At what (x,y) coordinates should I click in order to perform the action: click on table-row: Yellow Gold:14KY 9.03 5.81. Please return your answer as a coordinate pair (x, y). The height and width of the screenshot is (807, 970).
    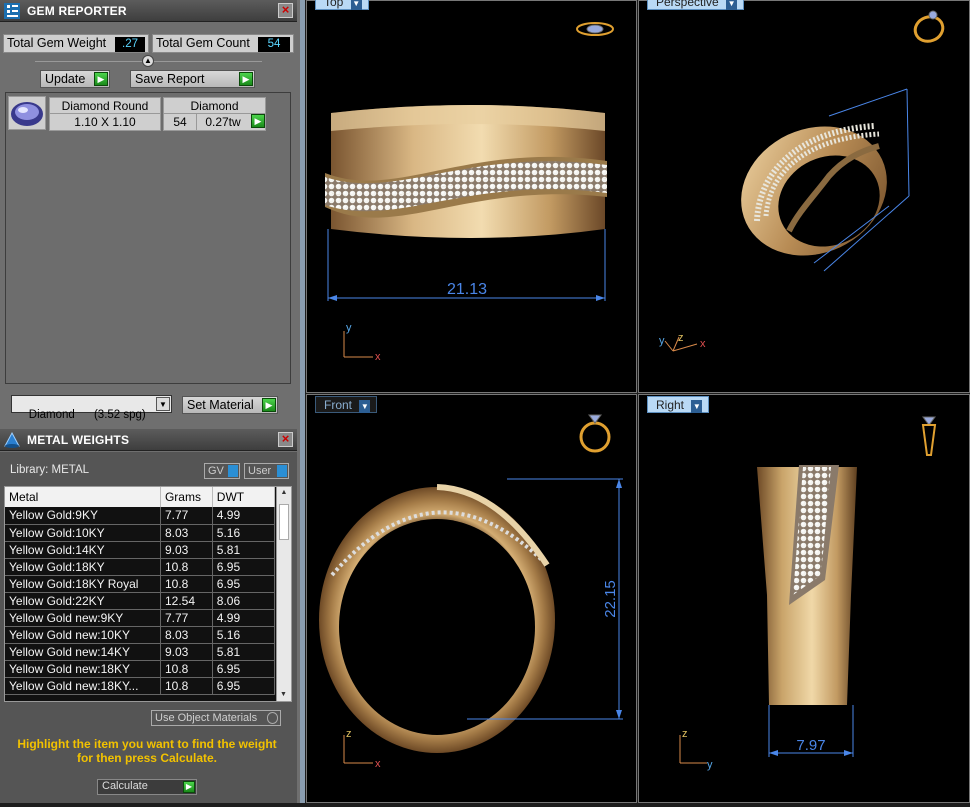
    Looking at the image, I should click on (140, 550).